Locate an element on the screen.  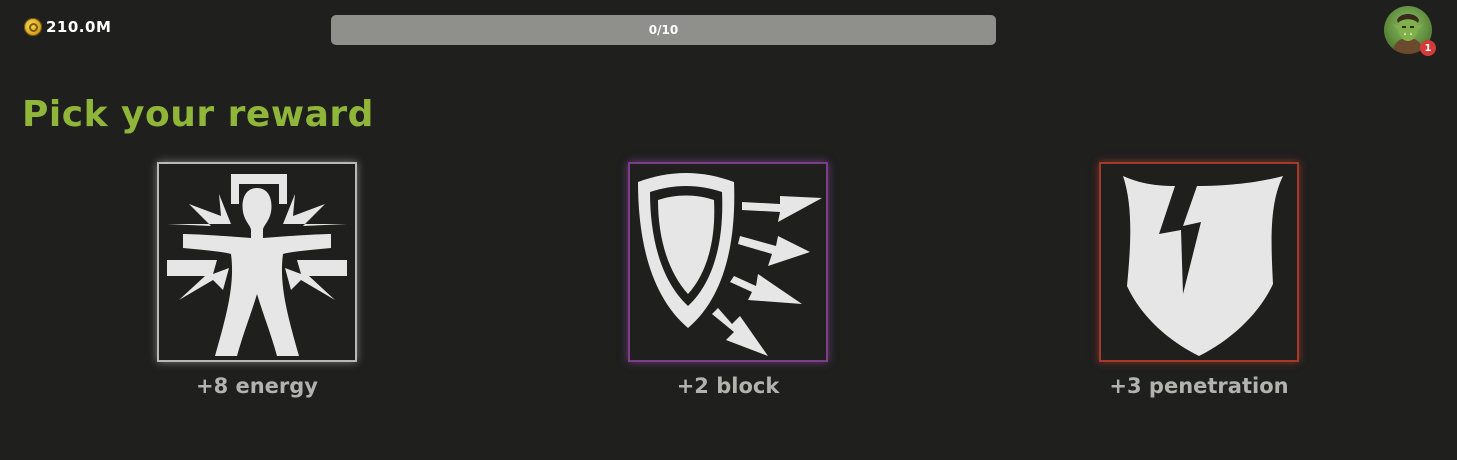
block-icon is located at coordinates (730, 264).